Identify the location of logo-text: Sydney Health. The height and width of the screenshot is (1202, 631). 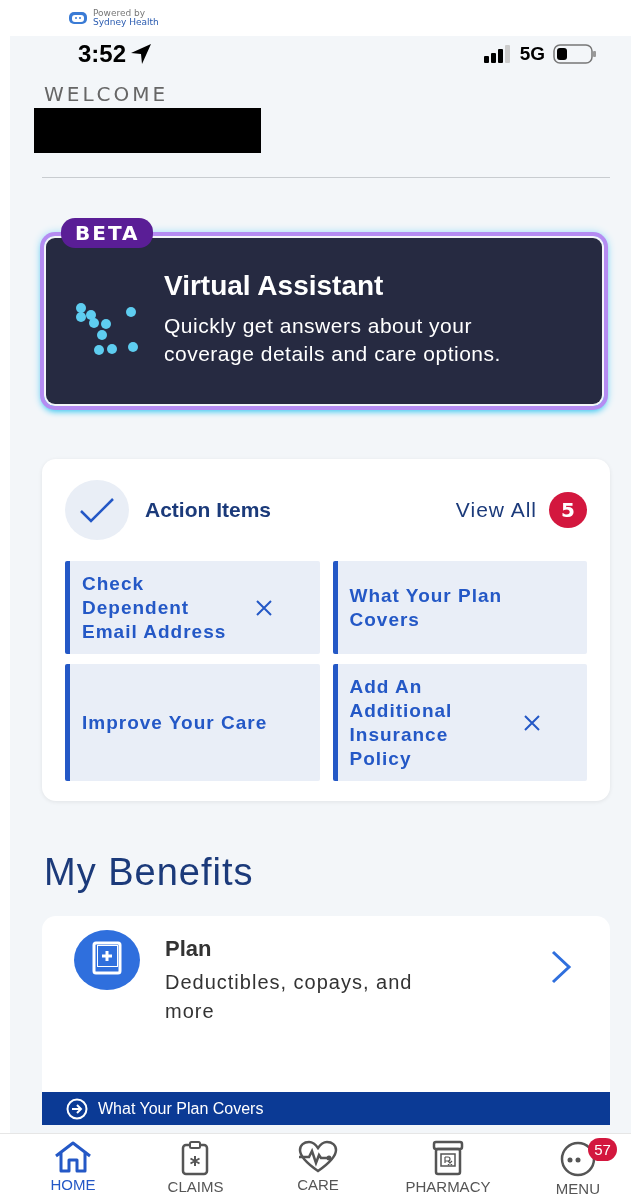
(126, 22).